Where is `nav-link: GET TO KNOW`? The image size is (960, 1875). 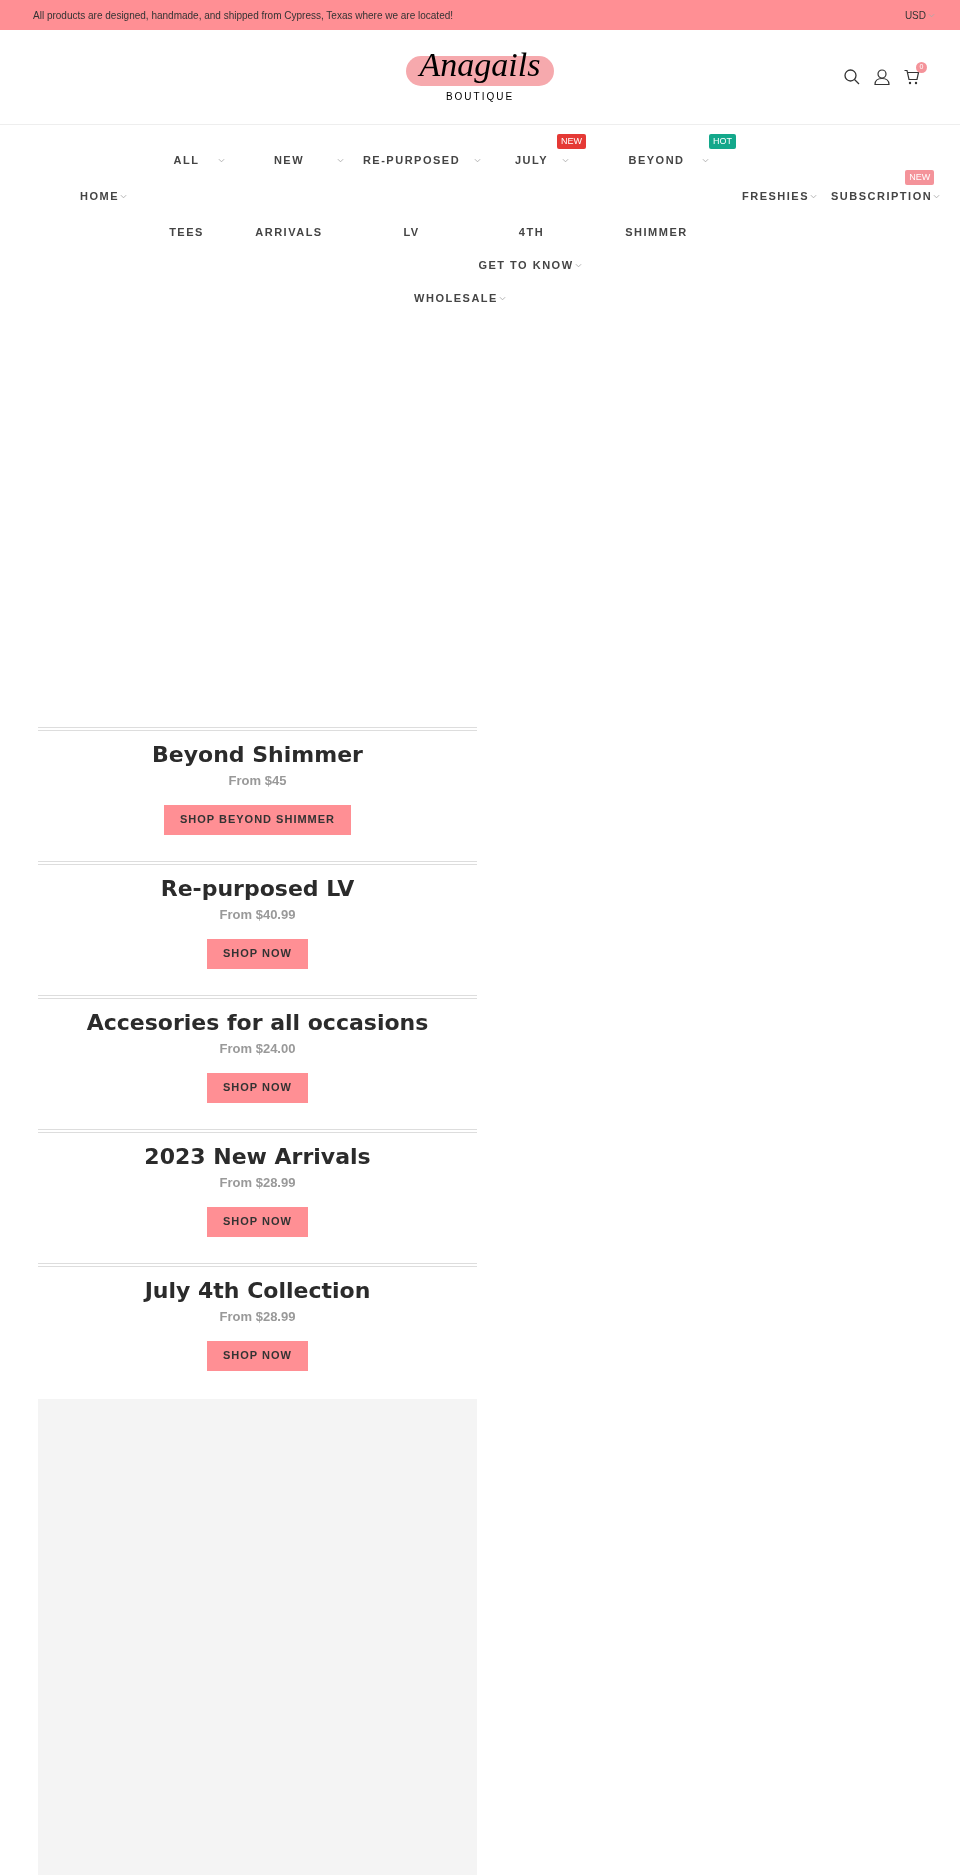 nav-link: GET TO KNOW is located at coordinates (526, 265).